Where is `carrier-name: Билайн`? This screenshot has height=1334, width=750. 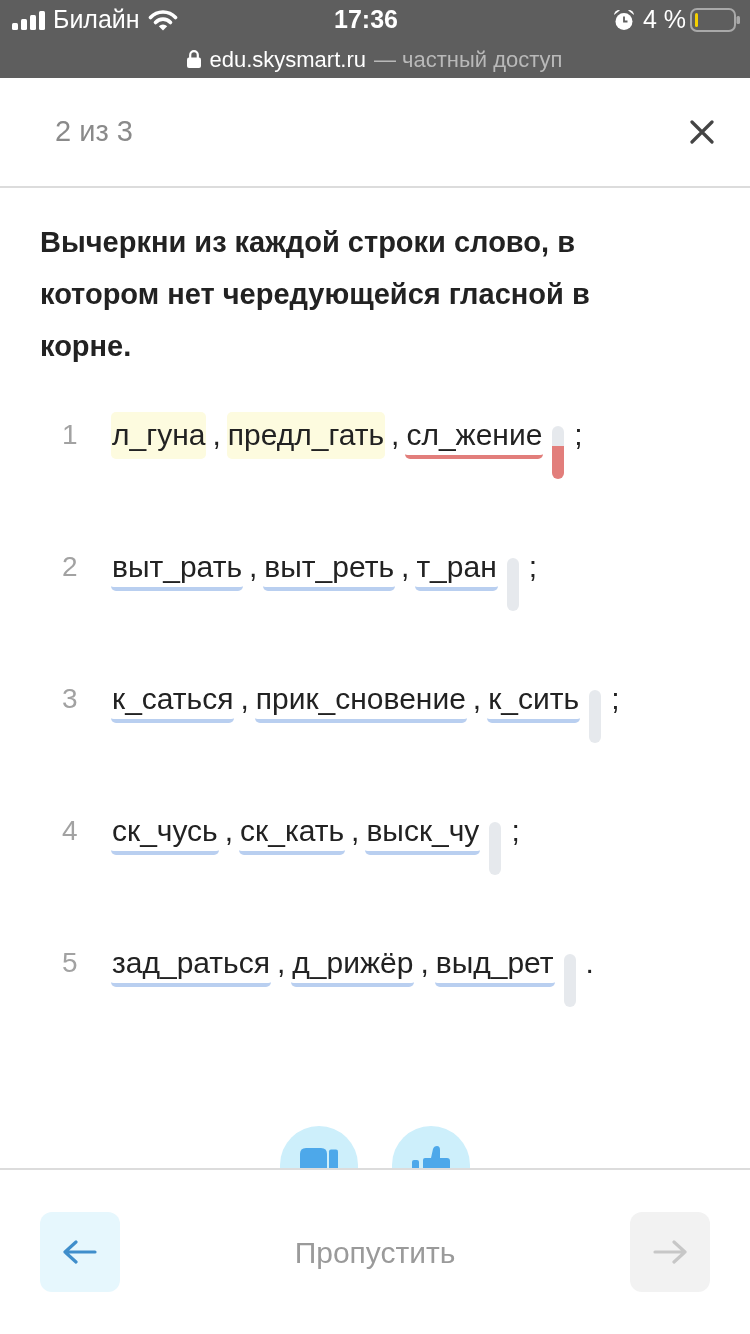
carrier-name: Билайн is located at coordinates (96, 20).